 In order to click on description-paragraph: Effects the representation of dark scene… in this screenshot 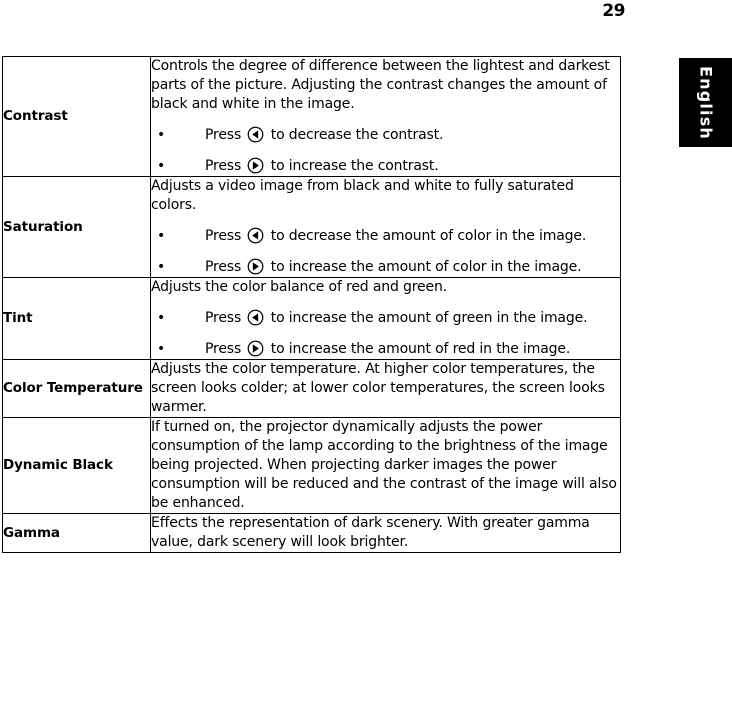, I will do `click(370, 532)`.